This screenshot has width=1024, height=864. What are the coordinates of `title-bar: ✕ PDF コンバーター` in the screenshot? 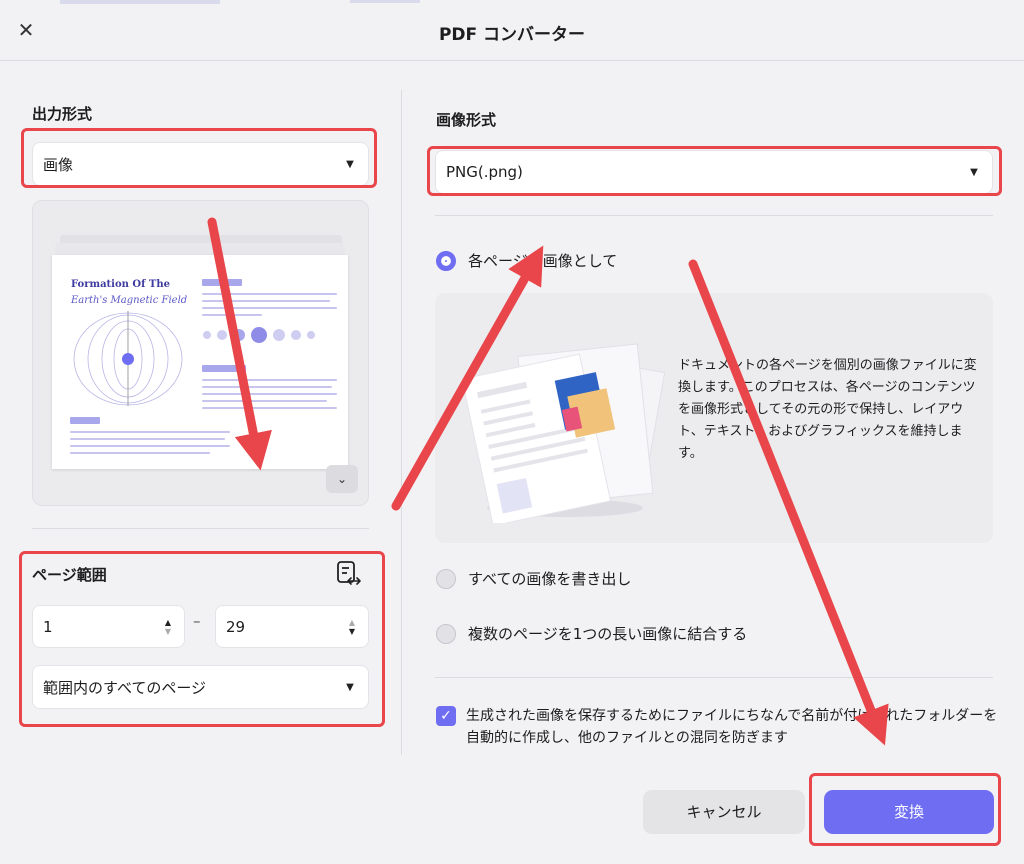 It's located at (512, 30).